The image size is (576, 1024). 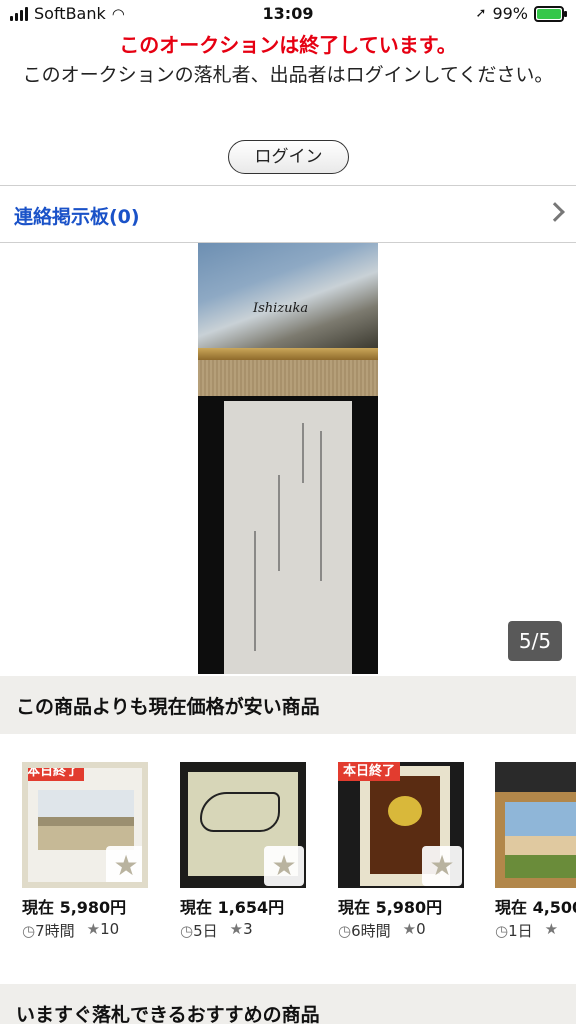 I want to click on item-meta: ◷7時間 ★10, so click(x=70, y=930).